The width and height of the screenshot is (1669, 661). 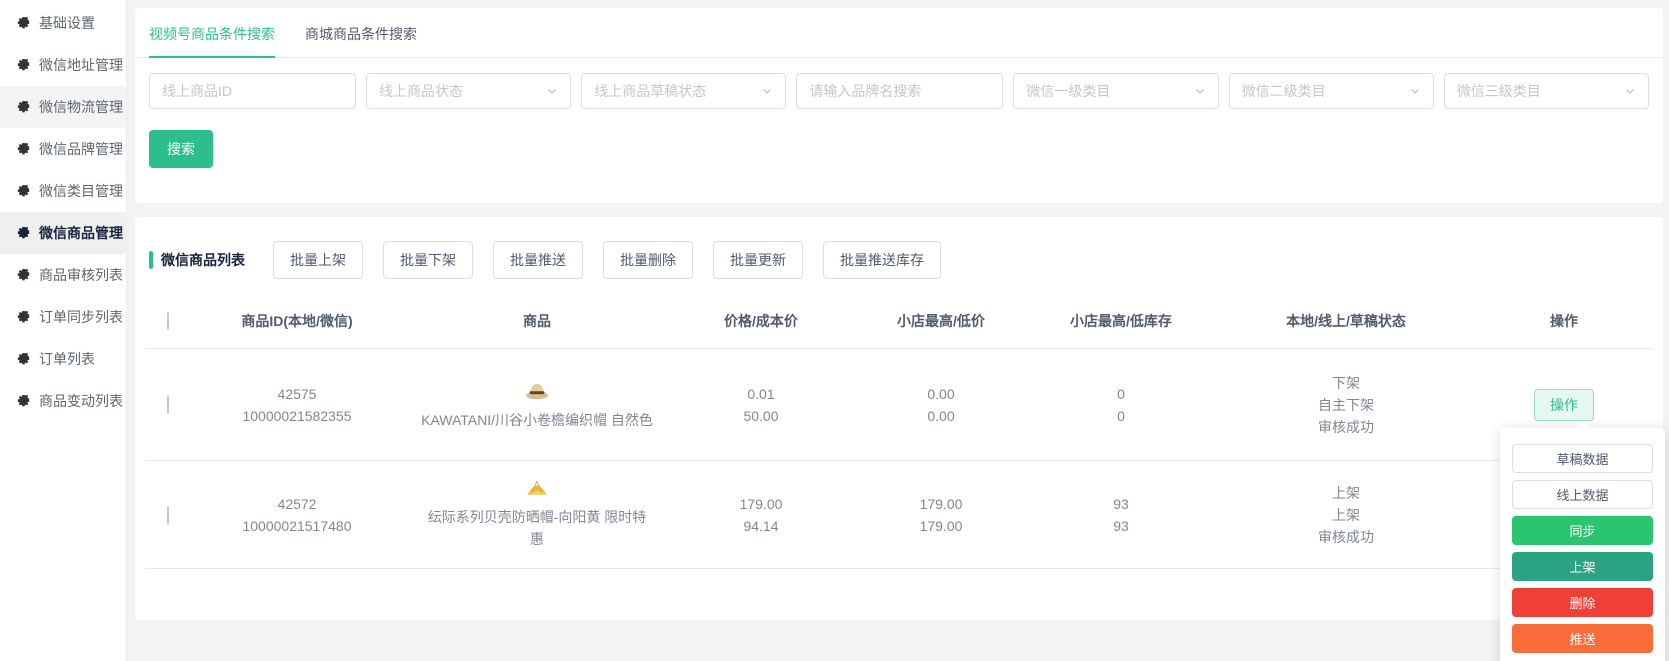 I want to click on batch-offshelf-button: 批量下架, so click(x=428, y=260).